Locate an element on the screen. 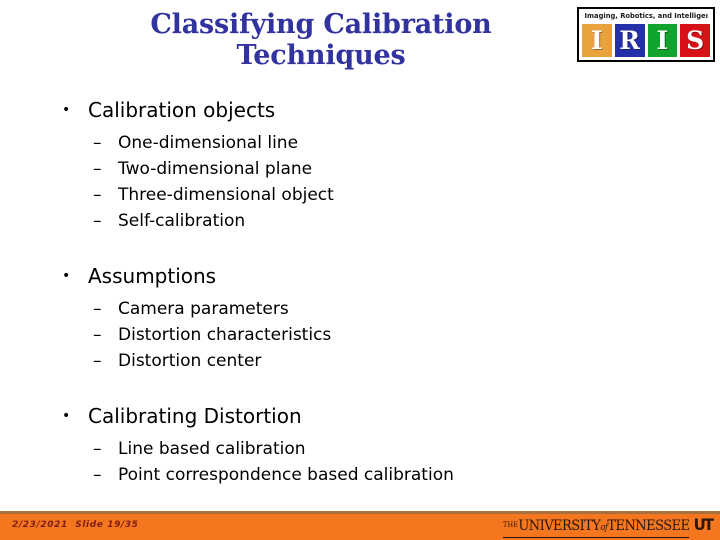  bullet-heading-calibration-objects: • Calibration objects is located at coordinates (360, 110).